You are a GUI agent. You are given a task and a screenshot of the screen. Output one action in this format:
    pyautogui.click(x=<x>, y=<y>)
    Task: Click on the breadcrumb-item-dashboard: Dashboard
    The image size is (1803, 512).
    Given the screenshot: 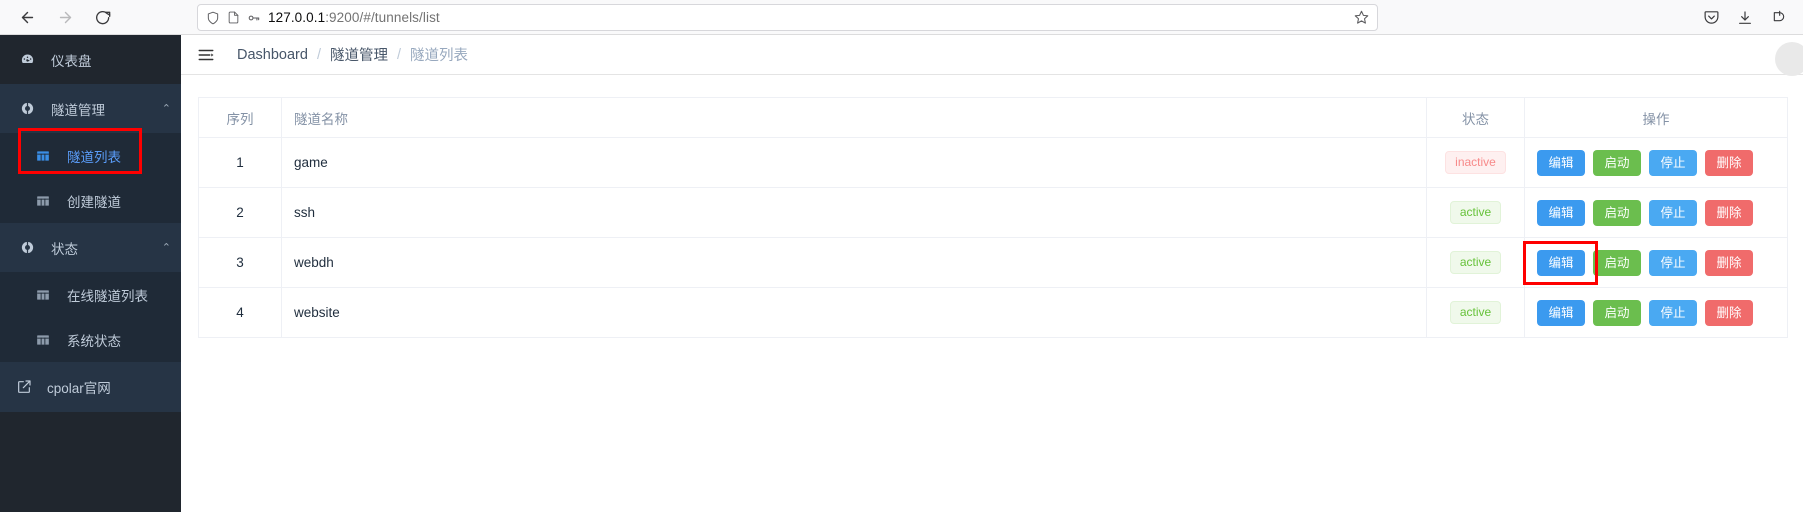 What is the action you would take?
    pyautogui.click(x=272, y=55)
    